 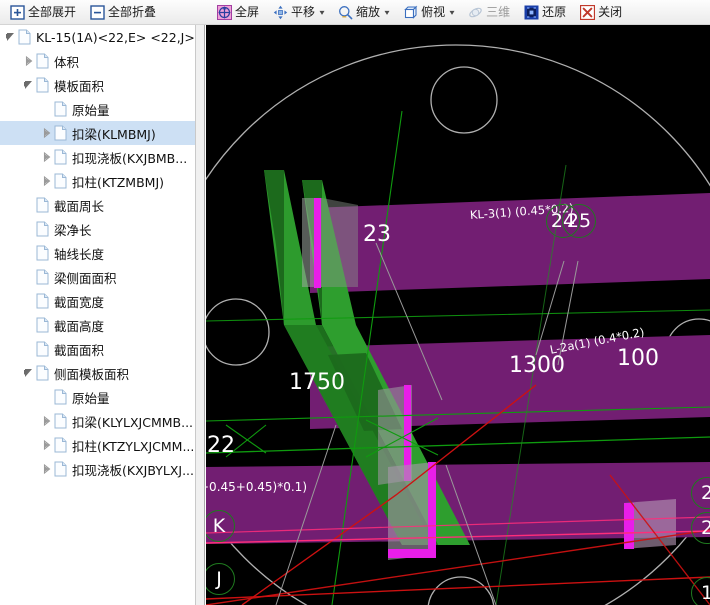 I want to click on column-upper-left-magenta-edge, so click(x=317, y=243).